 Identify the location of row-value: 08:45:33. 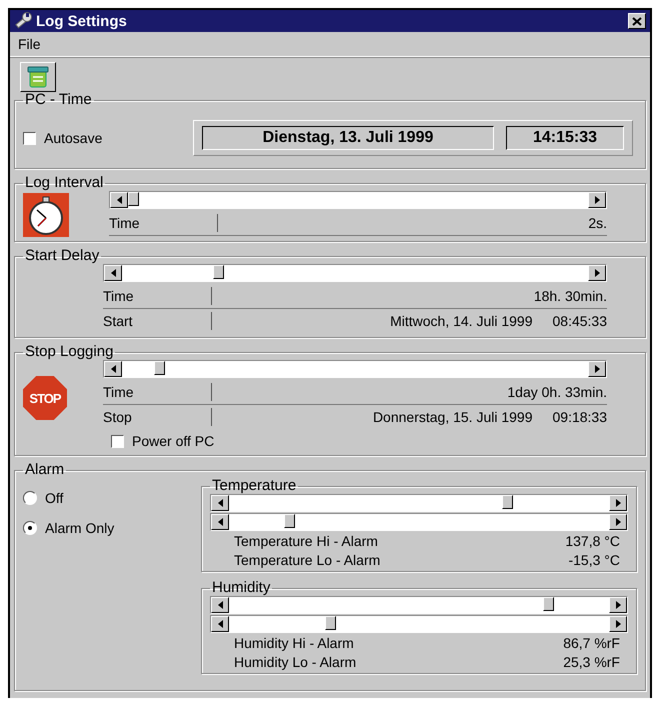
(579, 321).